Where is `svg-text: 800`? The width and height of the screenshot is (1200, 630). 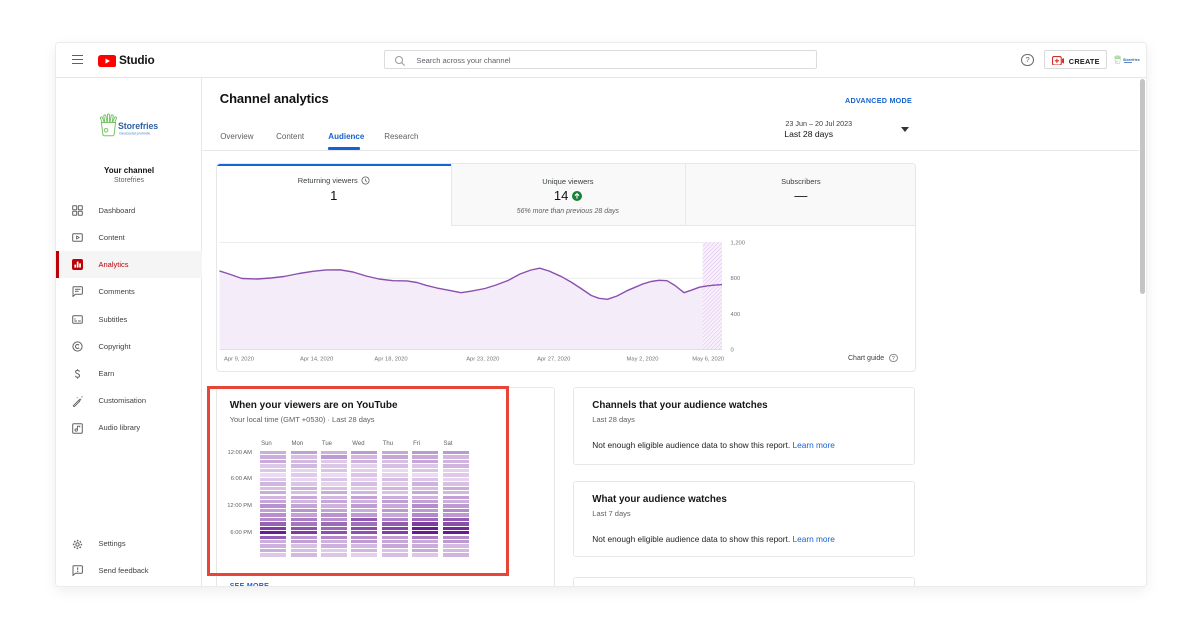
svg-text: 800 is located at coordinates (736, 279).